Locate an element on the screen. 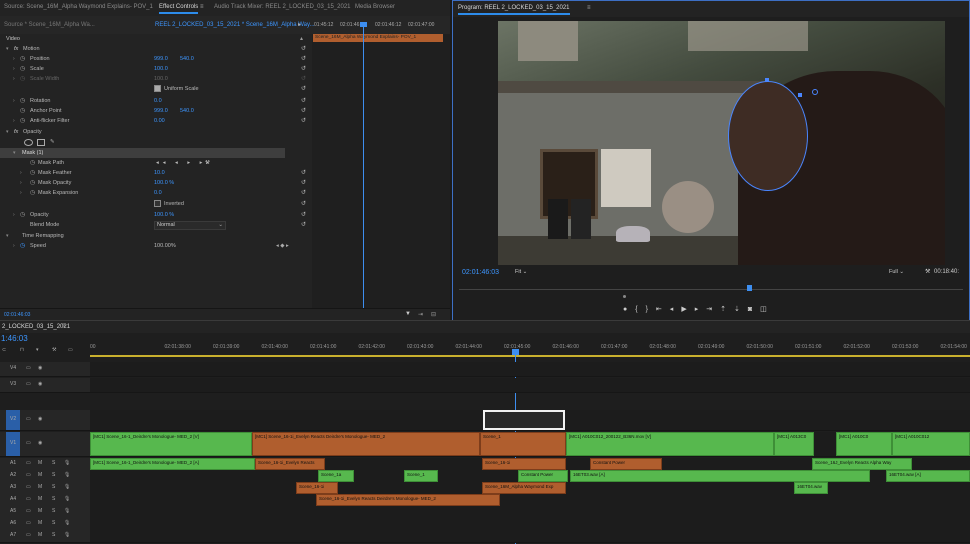 Image resolution: width=970 pixels, height=544 pixels. tab-effect-controls: Effect Controls is located at coordinates (179, 9).